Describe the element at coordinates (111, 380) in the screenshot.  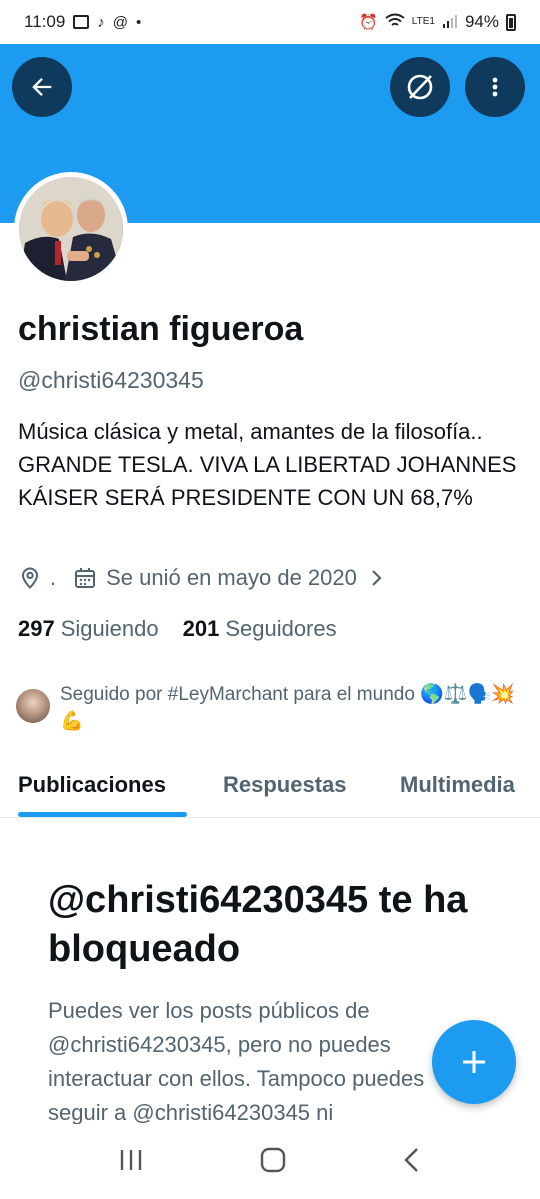
I see `profile-handle: @christi64230345` at that location.